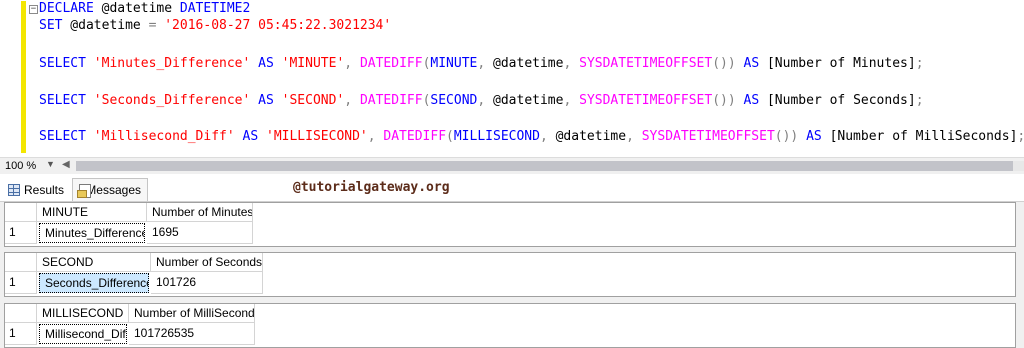  What do you see at coordinates (496, 136) in the screenshot?
I see `code-token: MILLISECOND` at bounding box center [496, 136].